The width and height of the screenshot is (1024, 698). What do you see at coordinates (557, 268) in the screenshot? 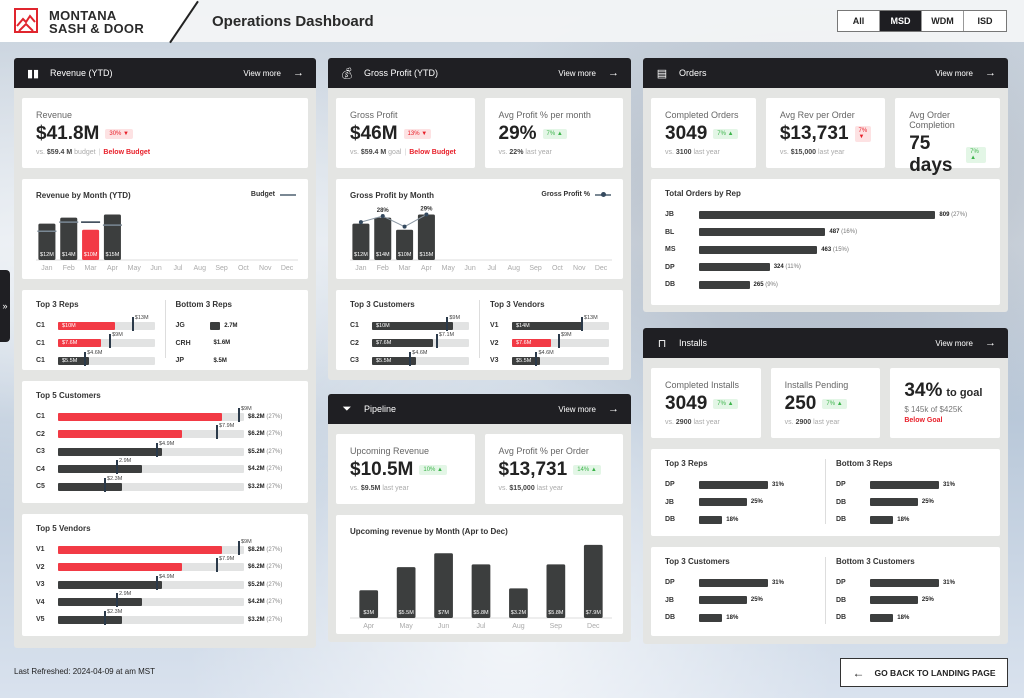
I see `x-tick-label: Oct` at bounding box center [557, 268].